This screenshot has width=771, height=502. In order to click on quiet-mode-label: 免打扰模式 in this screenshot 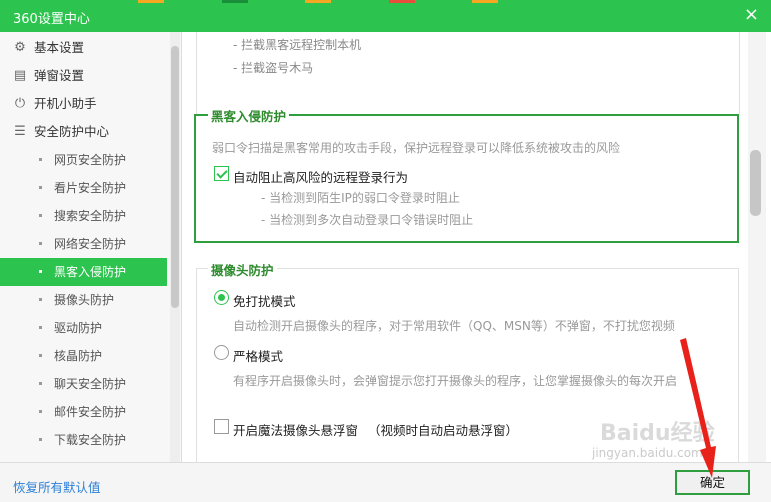, I will do `click(264, 300)`.